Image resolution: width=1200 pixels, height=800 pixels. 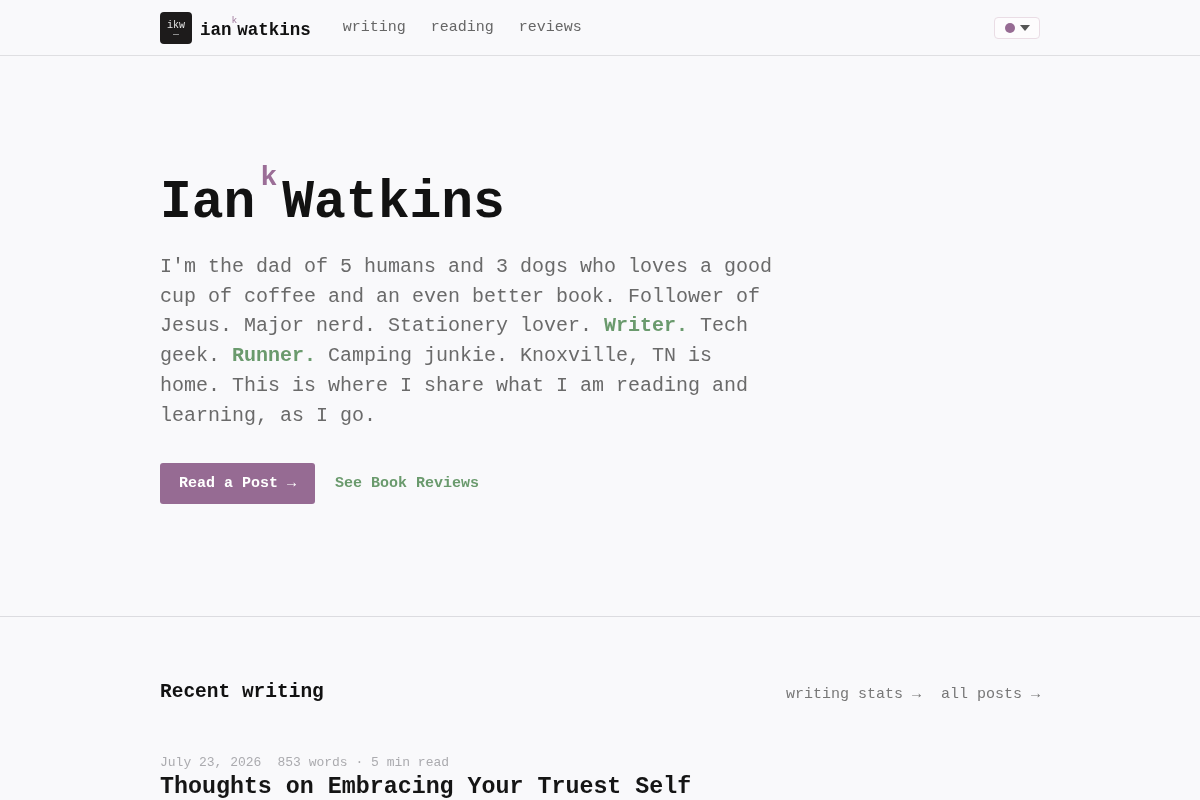 What do you see at coordinates (242, 693) in the screenshot?
I see `section-heading: Recent writing` at bounding box center [242, 693].